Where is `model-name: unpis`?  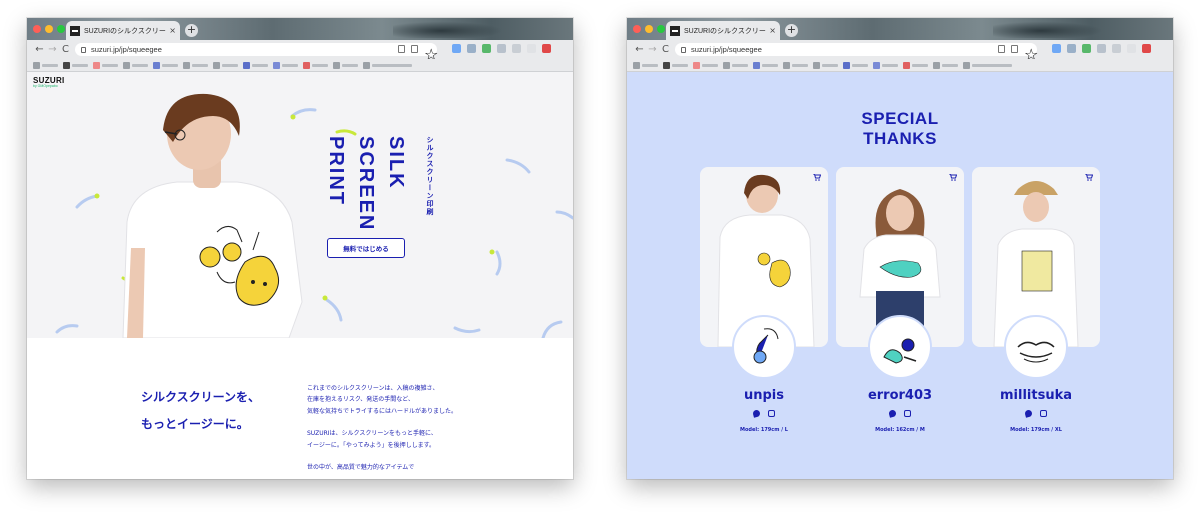
model-name: unpis is located at coordinates (764, 395).